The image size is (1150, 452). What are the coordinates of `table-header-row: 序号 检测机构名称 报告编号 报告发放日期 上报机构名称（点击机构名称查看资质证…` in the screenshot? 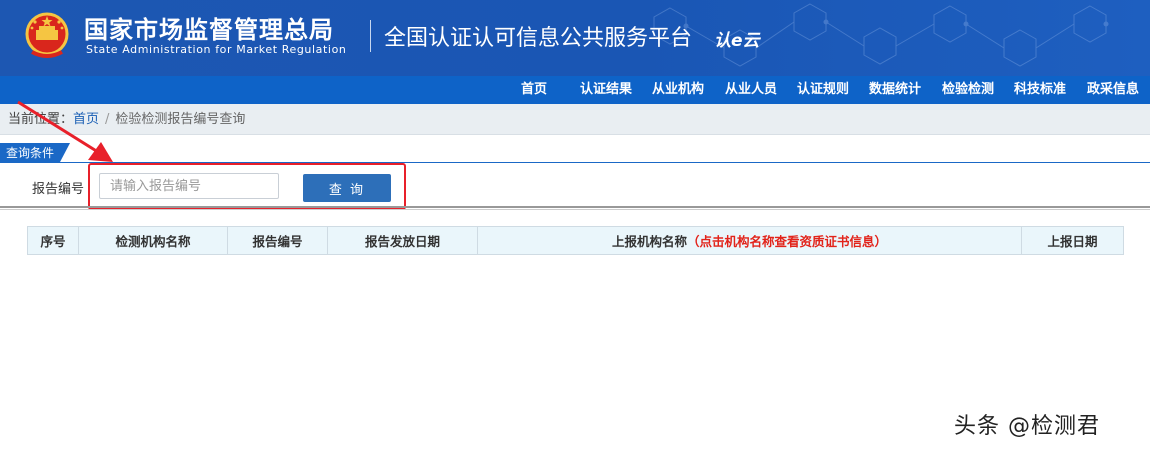 It's located at (575, 240).